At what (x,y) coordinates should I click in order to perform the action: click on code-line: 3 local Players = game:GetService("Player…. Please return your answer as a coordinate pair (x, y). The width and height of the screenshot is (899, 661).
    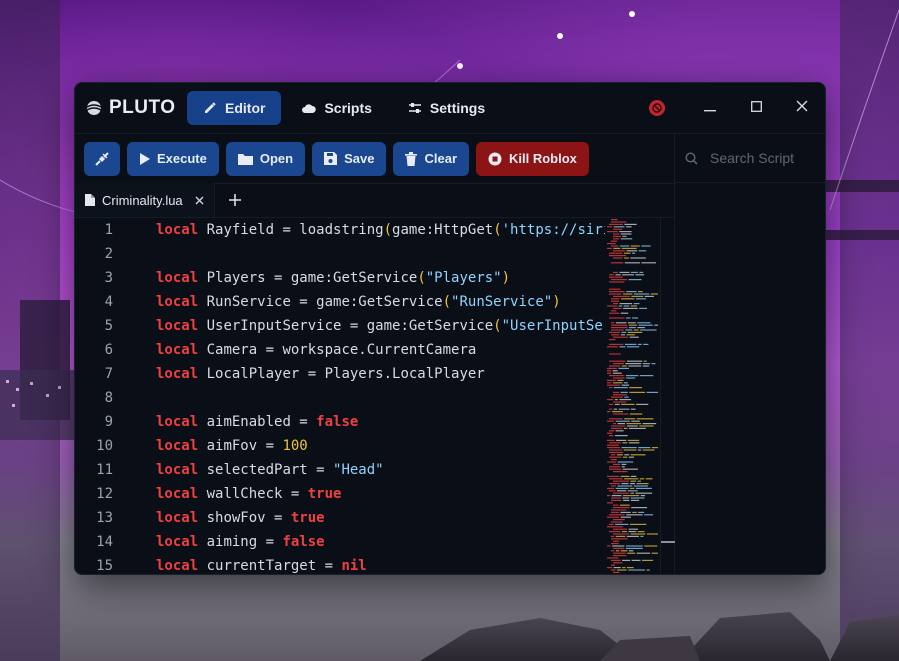
    Looking at the image, I should click on (340, 278).